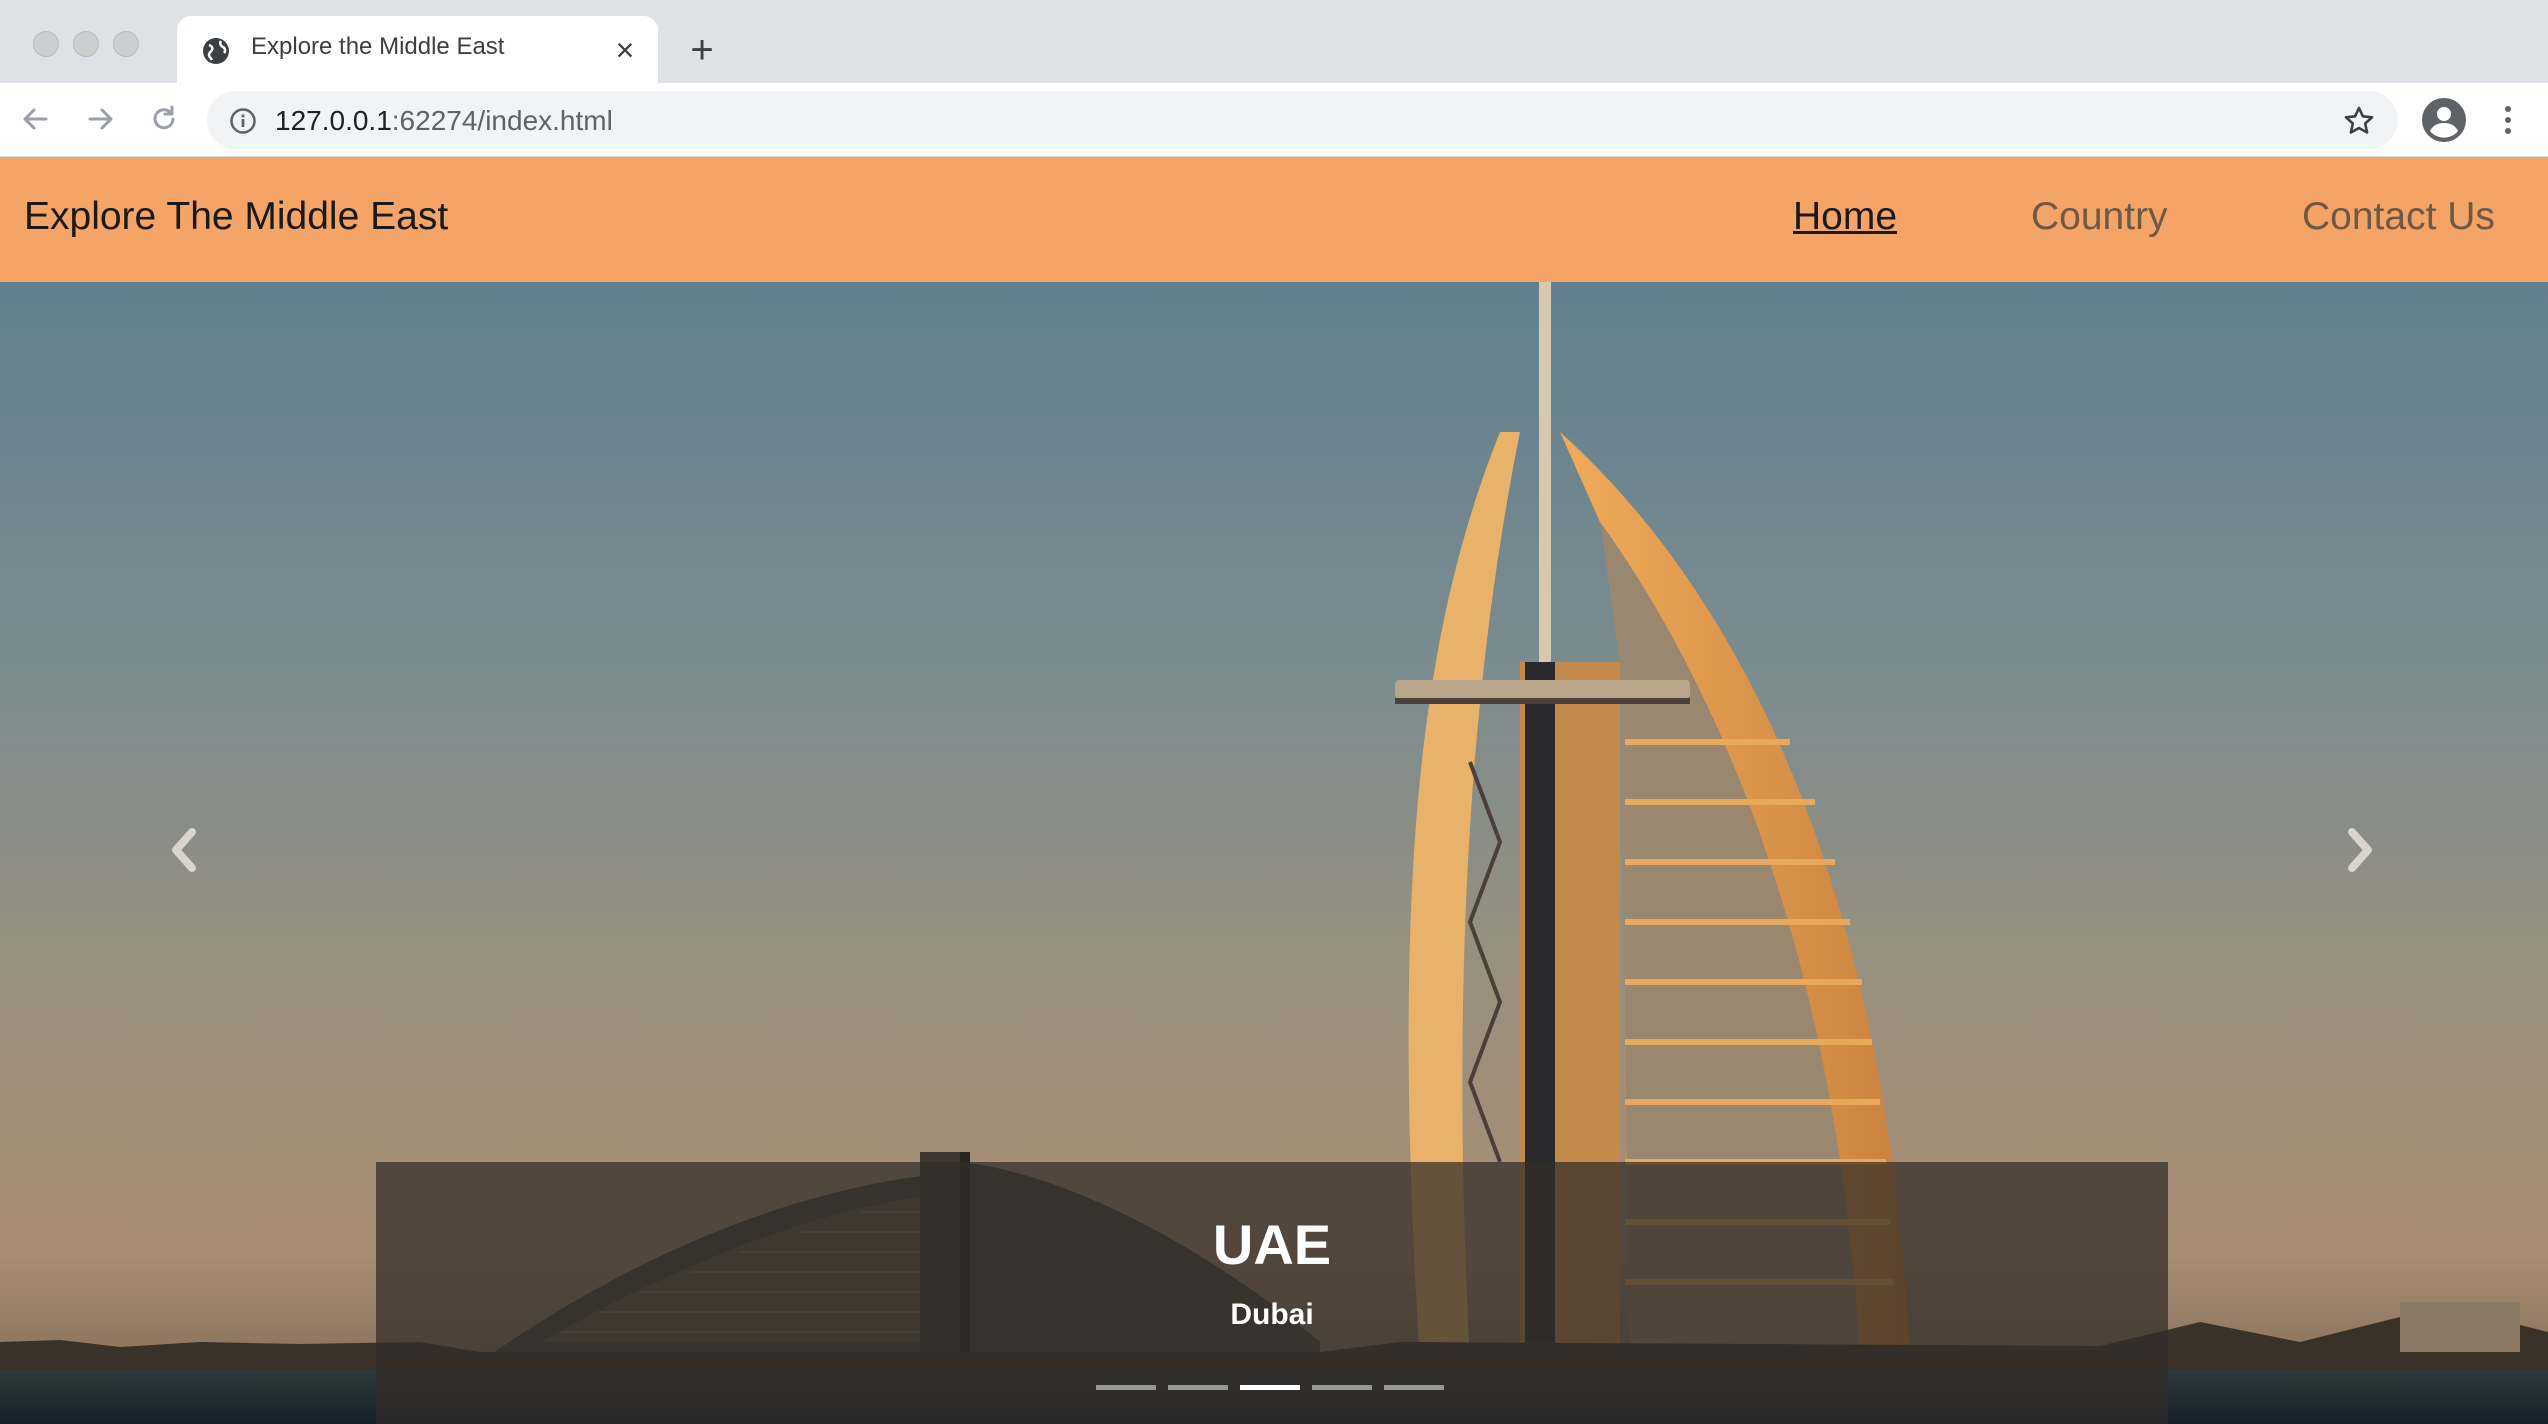 This screenshot has height=1424, width=2548. Describe the element at coordinates (100, 119) in the screenshot. I see `forward-arrow-icon` at that location.